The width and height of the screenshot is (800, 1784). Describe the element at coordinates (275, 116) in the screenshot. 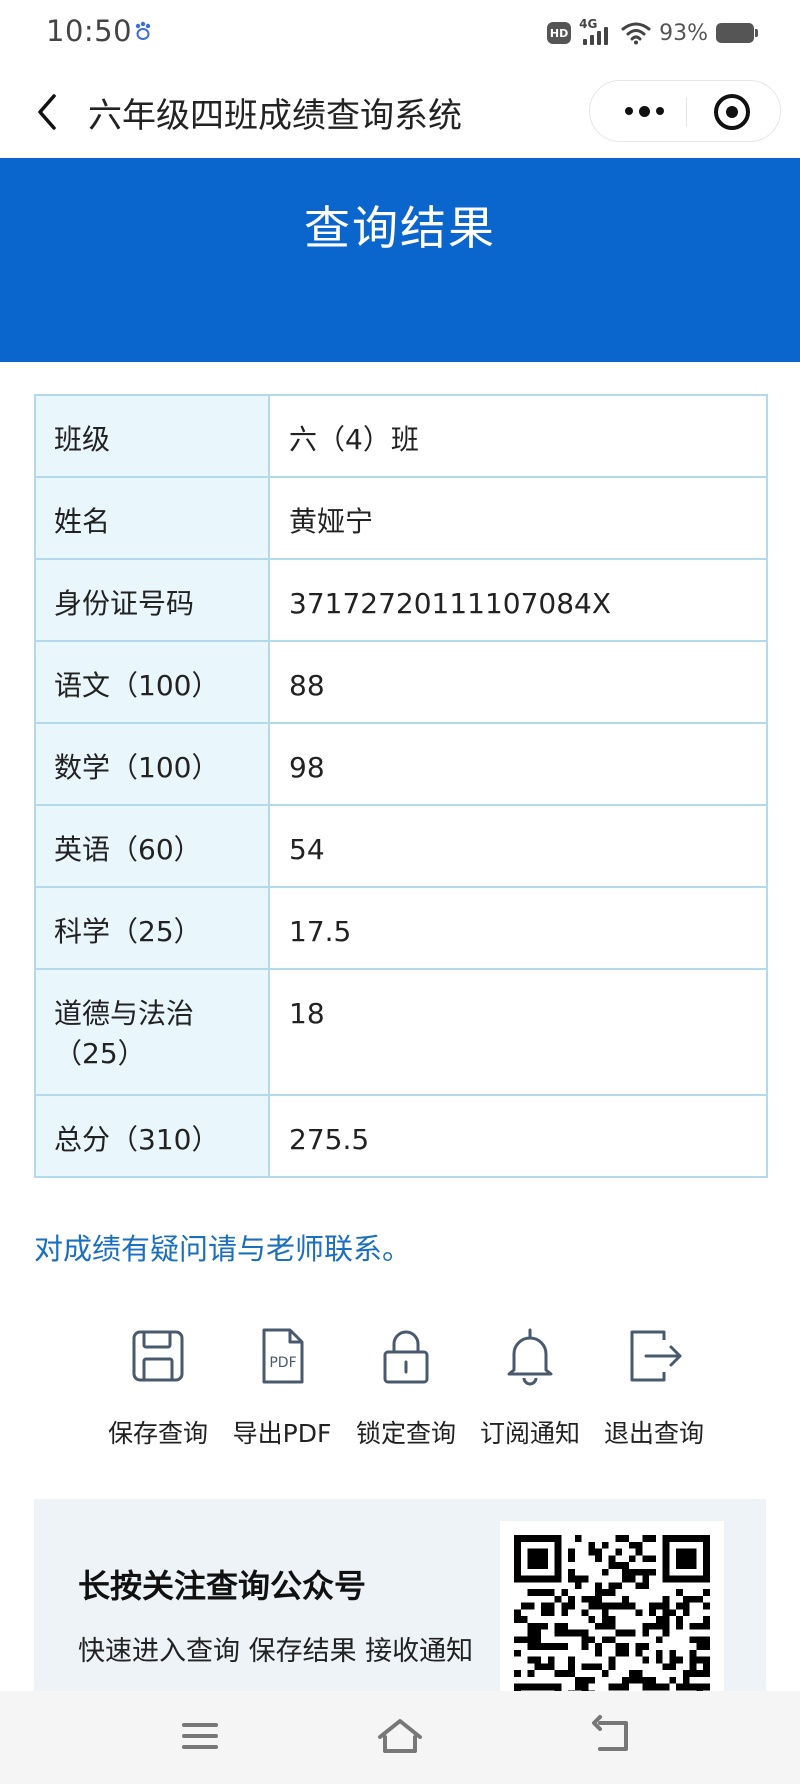

I see `page-title: 六年级四班成绩查询系统` at that location.